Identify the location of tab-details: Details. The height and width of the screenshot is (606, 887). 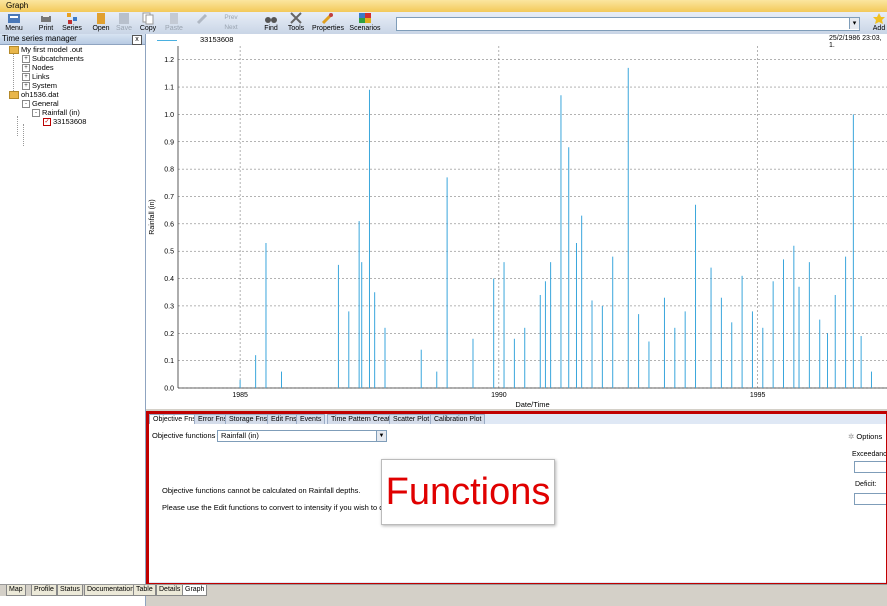
(170, 590).